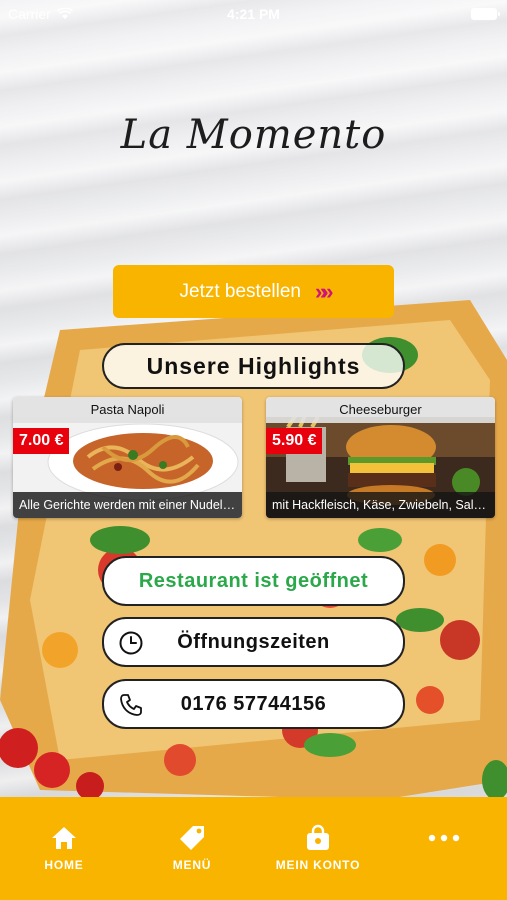 The width and height of the screenshot is (507, 900). What do you see at coordinates (131, 643) in the screenshot?
I see `clock-icon` at bounding box center [131, 643].